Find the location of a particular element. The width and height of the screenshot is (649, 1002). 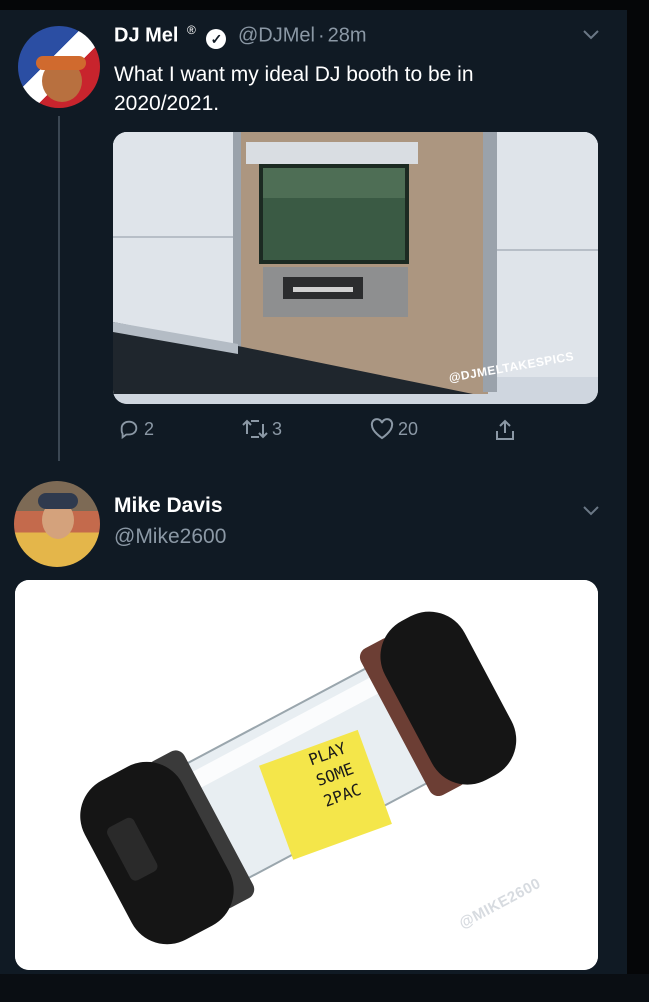

verified-icon: ✓ is located at coordinates (216, 38).